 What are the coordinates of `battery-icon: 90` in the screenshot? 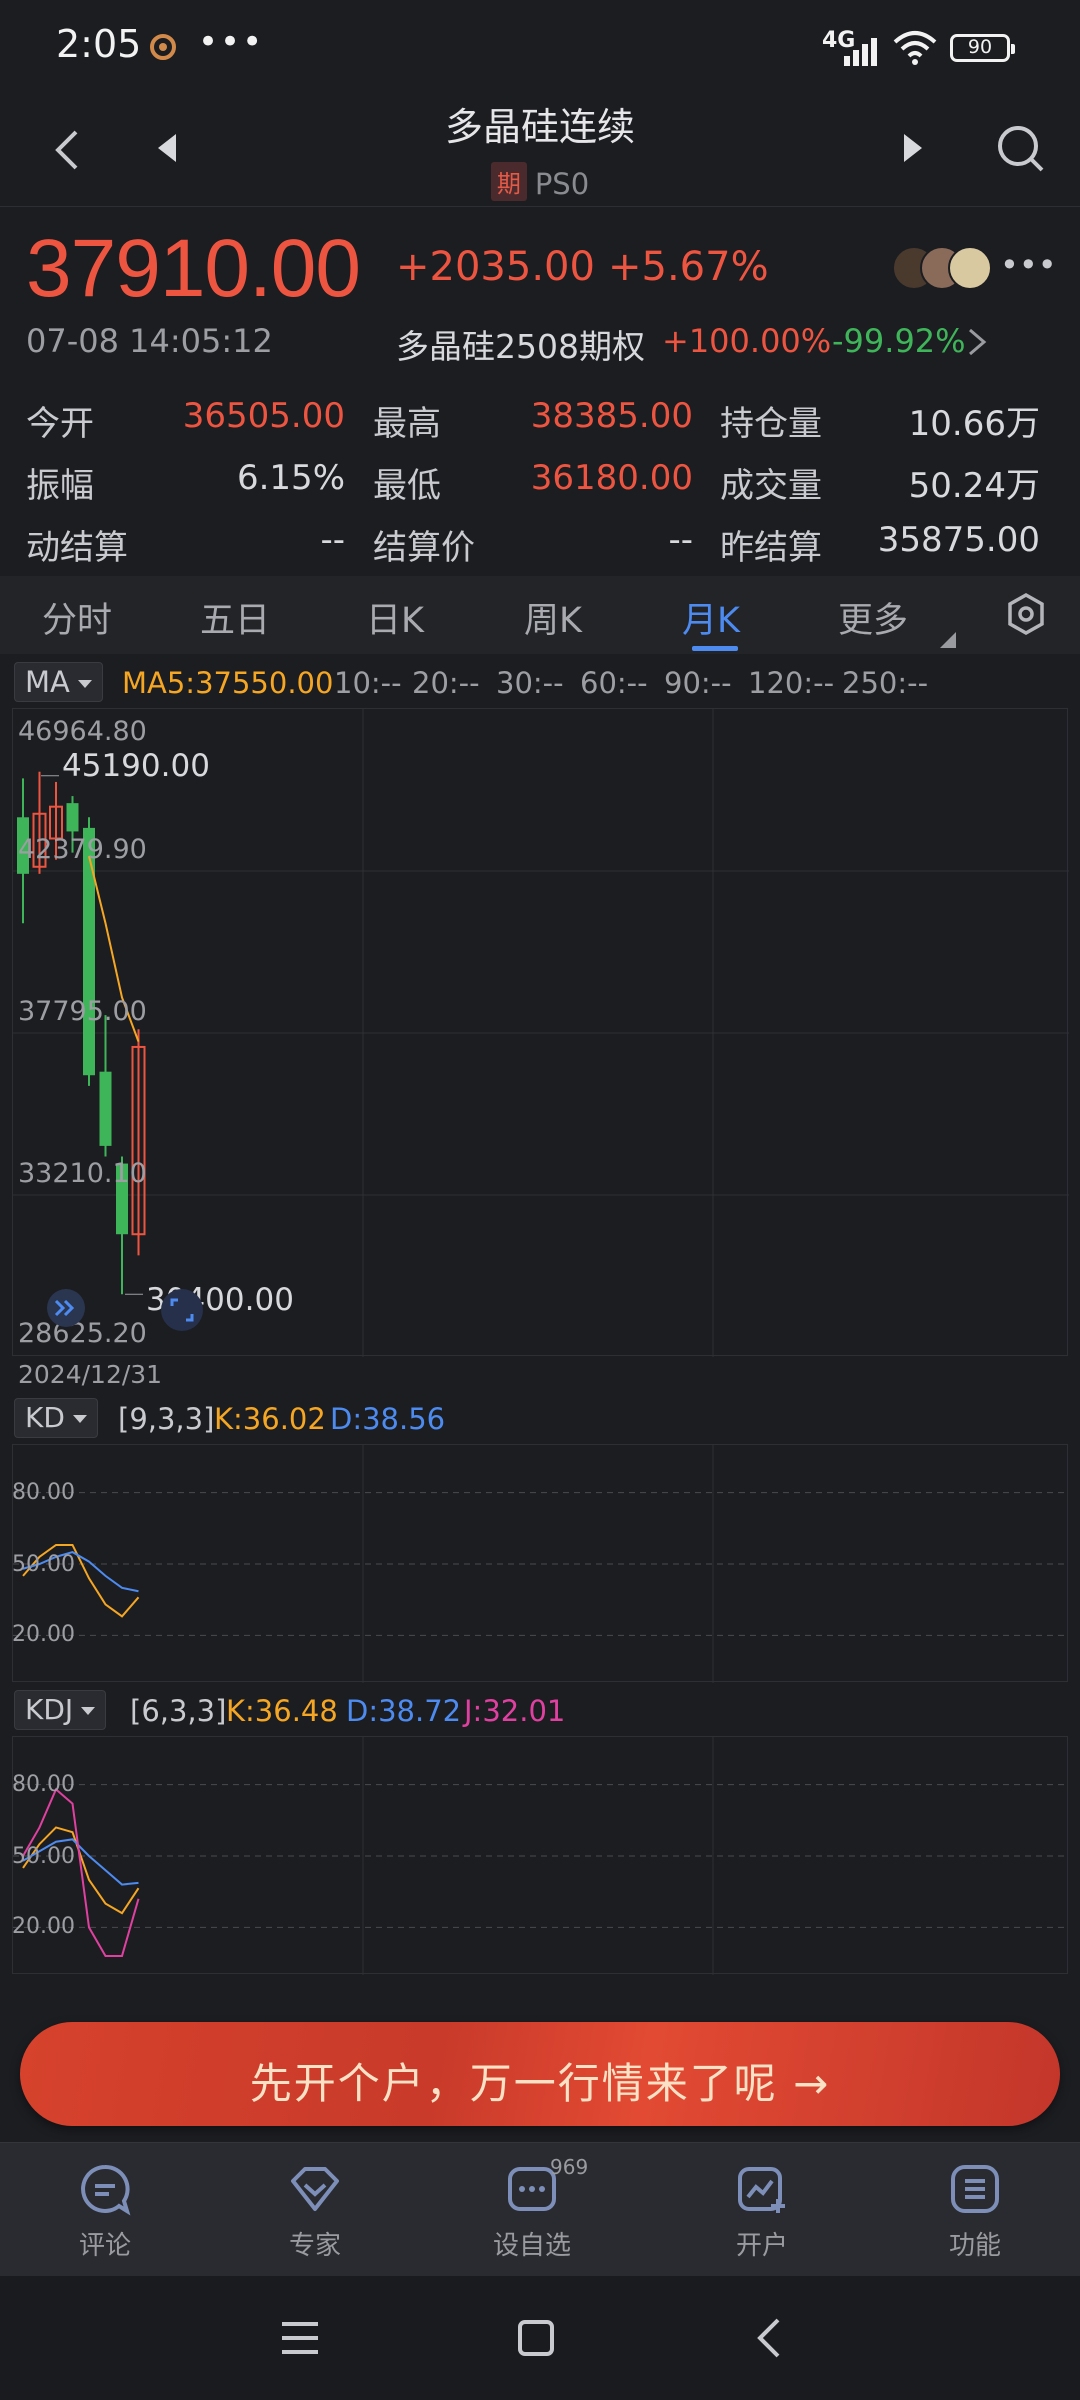 It's located at (982, 48).